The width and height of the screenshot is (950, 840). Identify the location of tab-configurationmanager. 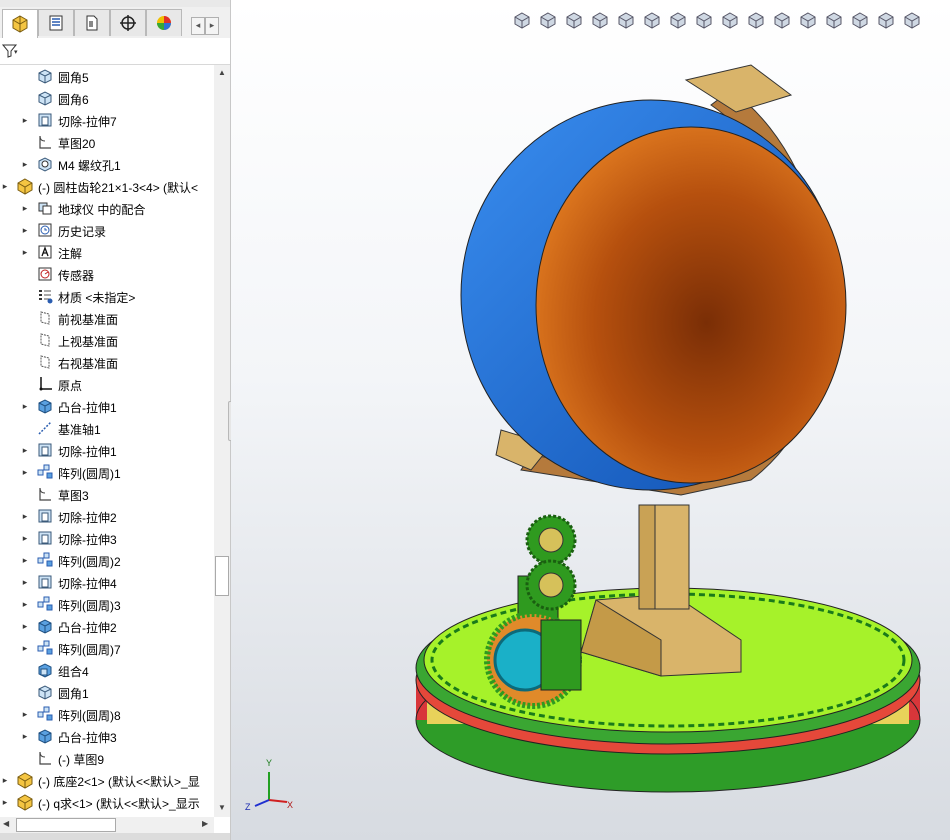
(92, 22).